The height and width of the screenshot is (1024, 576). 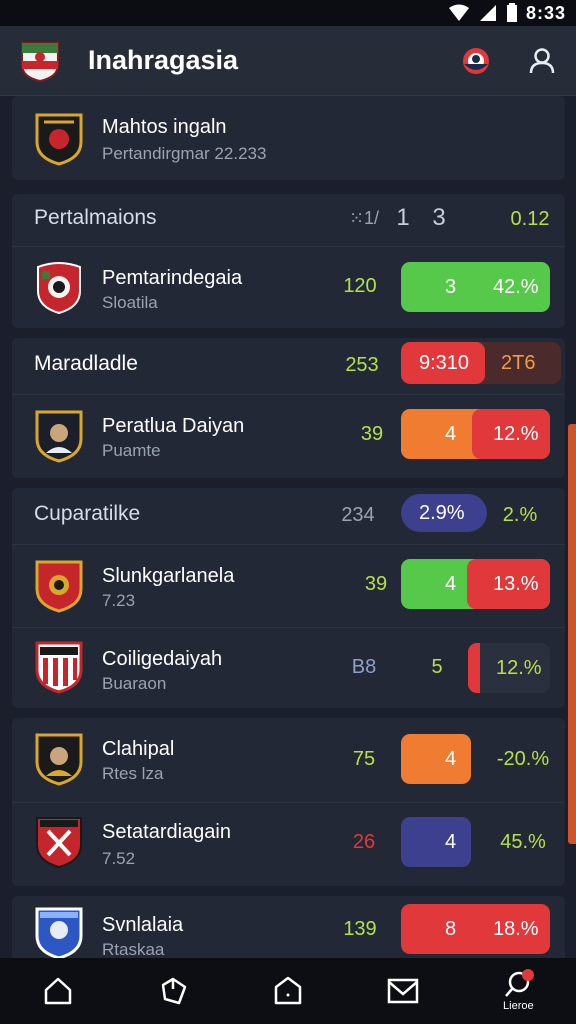 What do you see at coordinates (475, 287) in the screenshot?
I see `stat-pill: 3 42.%` at bounding box center [475, 287].